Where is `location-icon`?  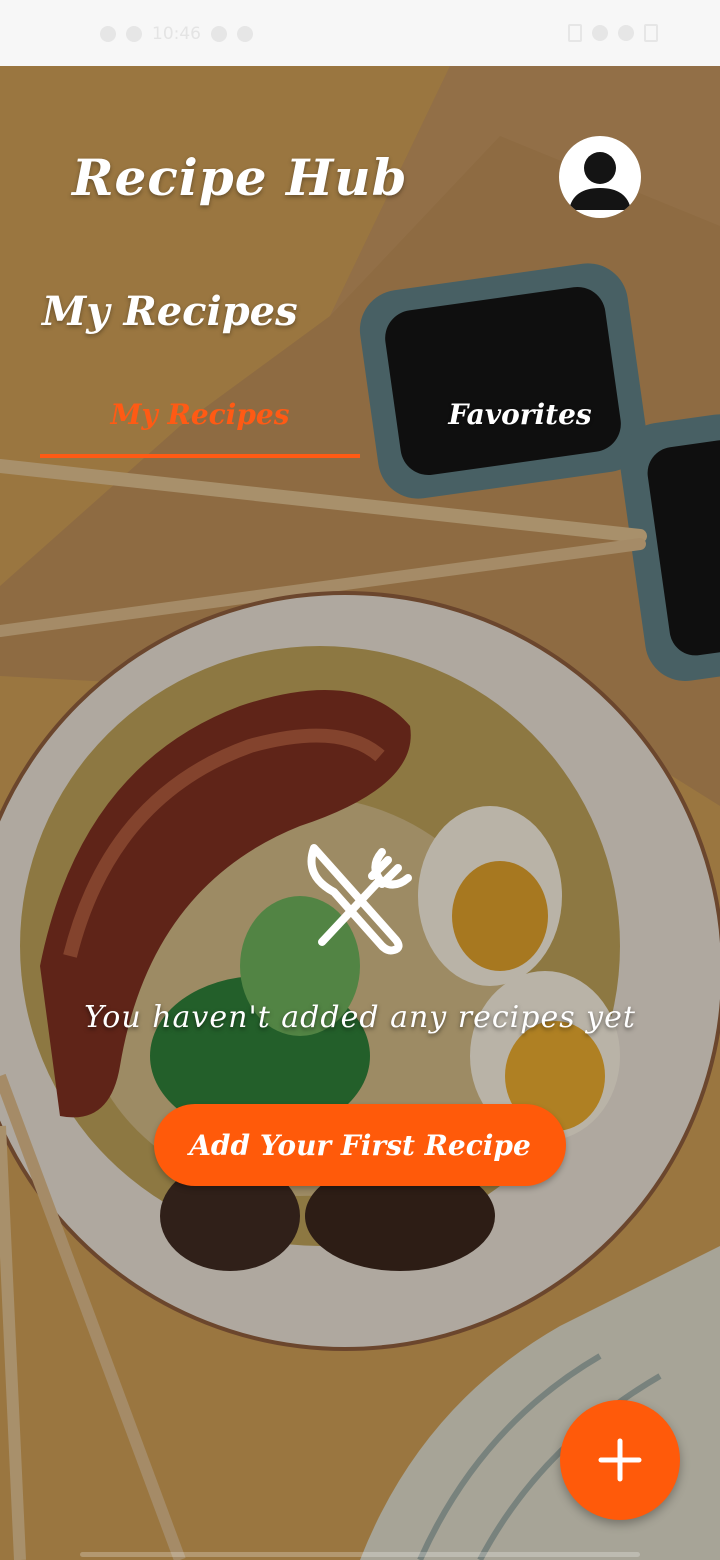 location-icon is located at coordinates (600, 33).